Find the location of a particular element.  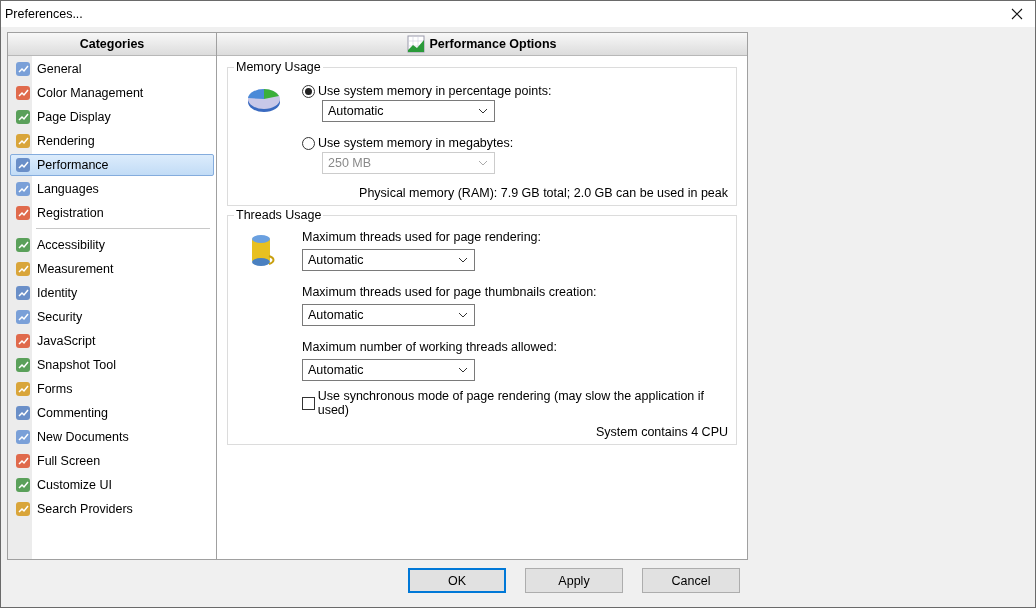

category-item: Measurement is located at coordinates (112, 269).